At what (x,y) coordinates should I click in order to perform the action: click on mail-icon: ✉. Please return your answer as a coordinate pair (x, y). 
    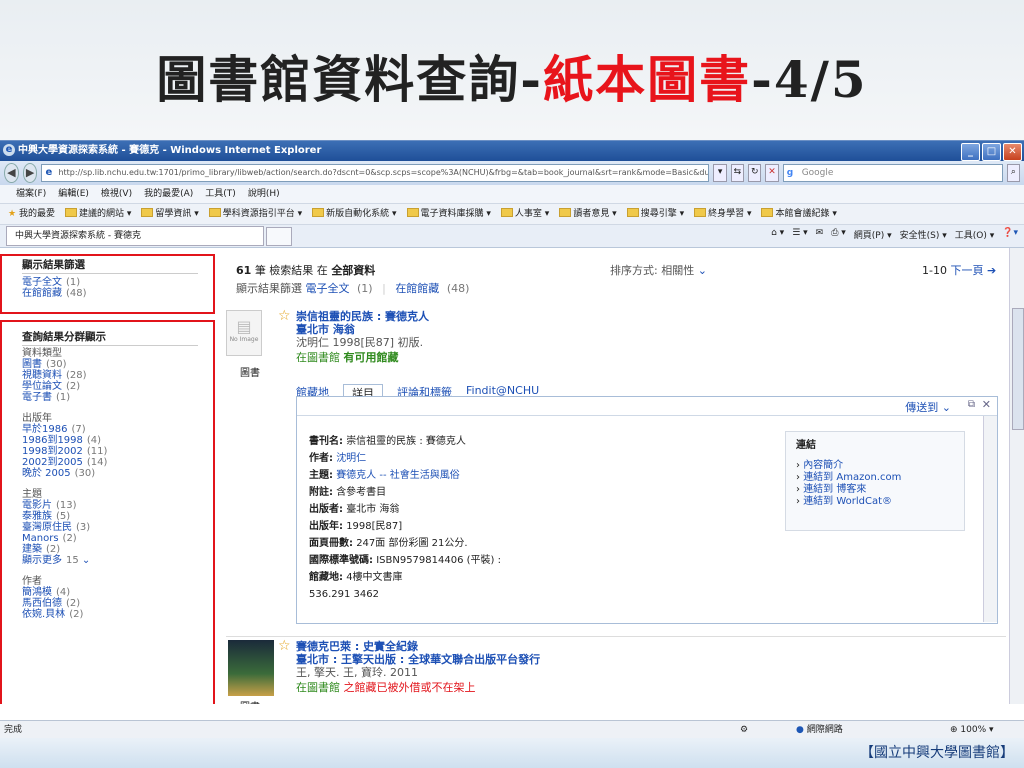
    Looking at the image, I should click on (820, 234).